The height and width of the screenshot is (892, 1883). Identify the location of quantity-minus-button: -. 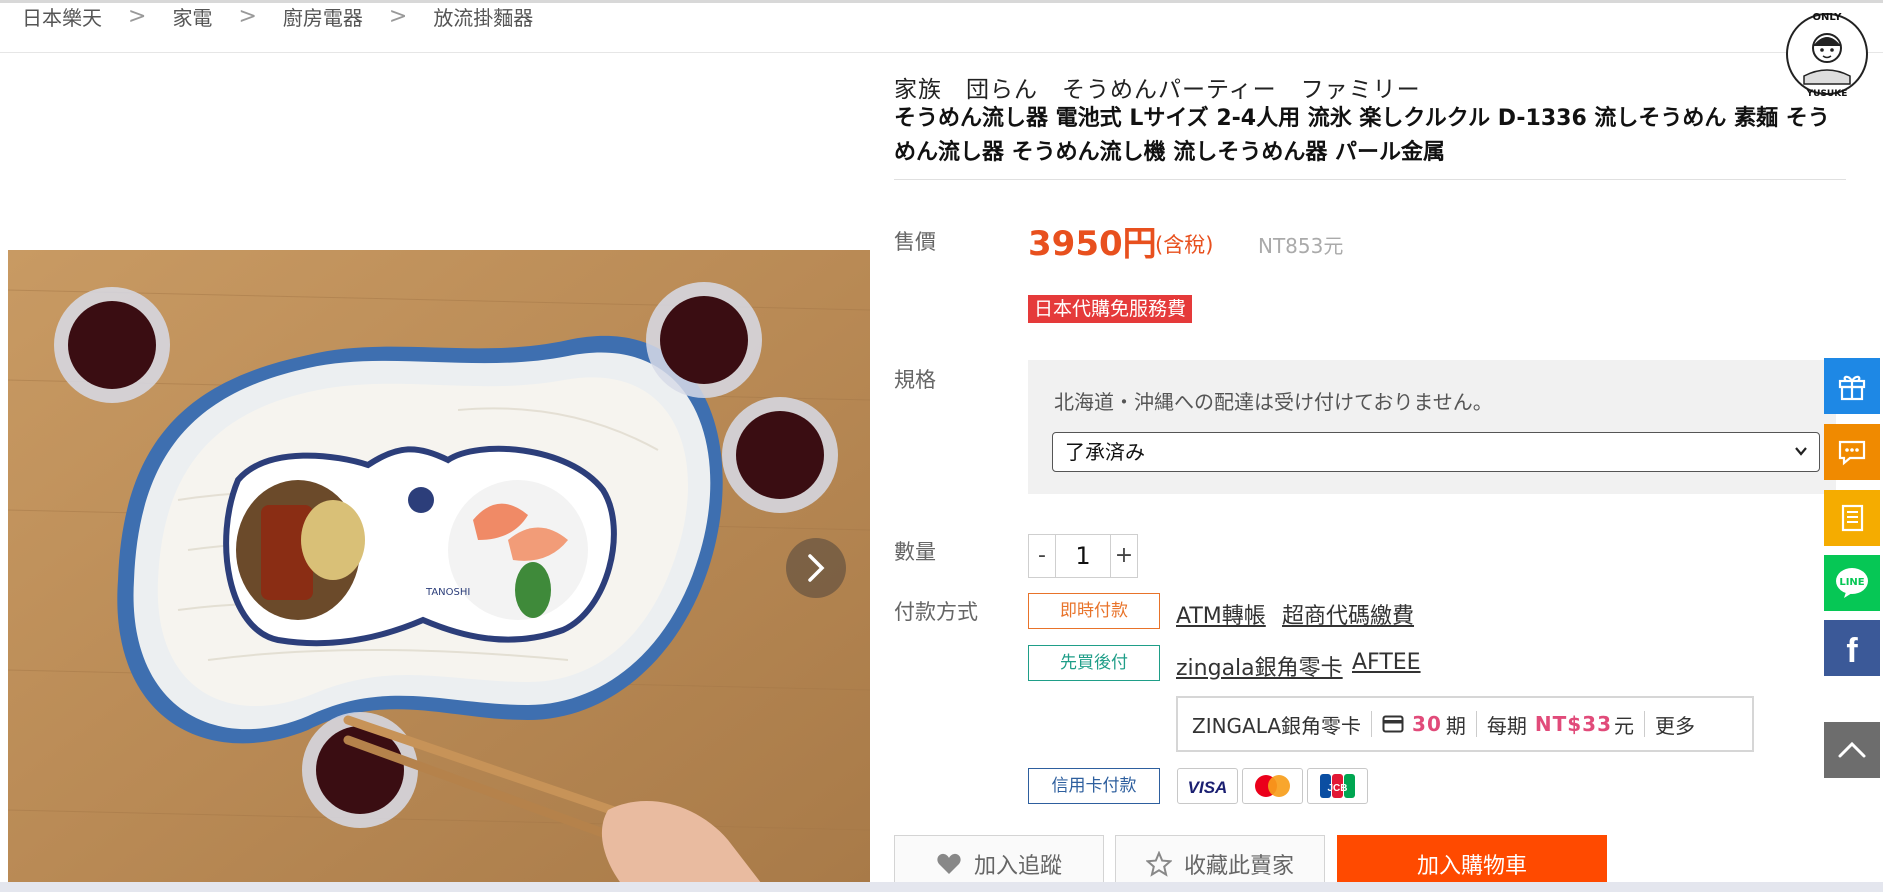
(1042, 556).